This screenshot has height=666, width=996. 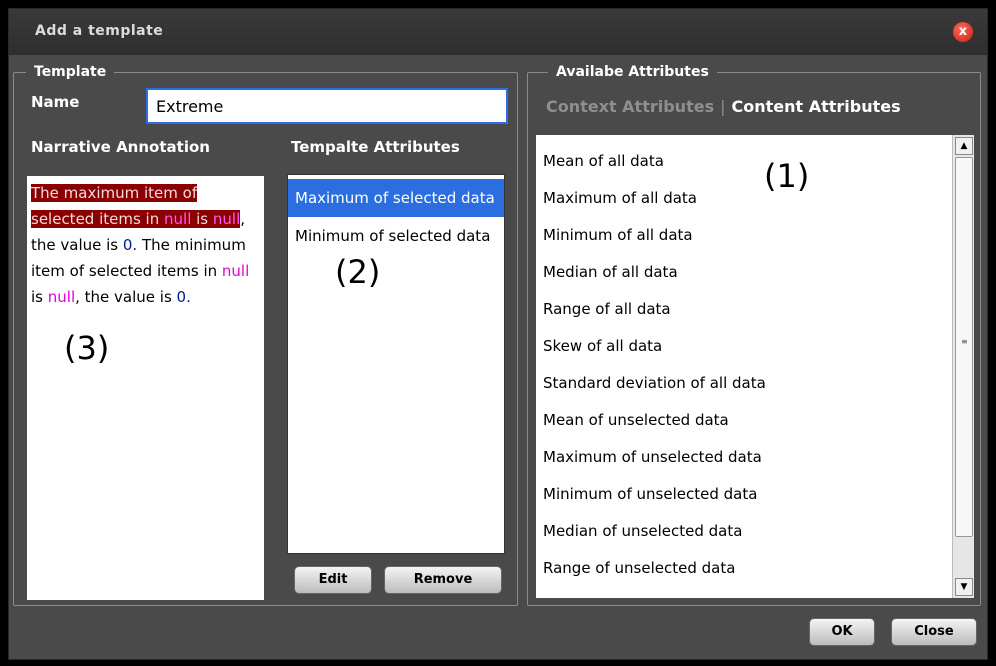 I want to click on narrative-text: , the value is, so click(x=126, y=297).